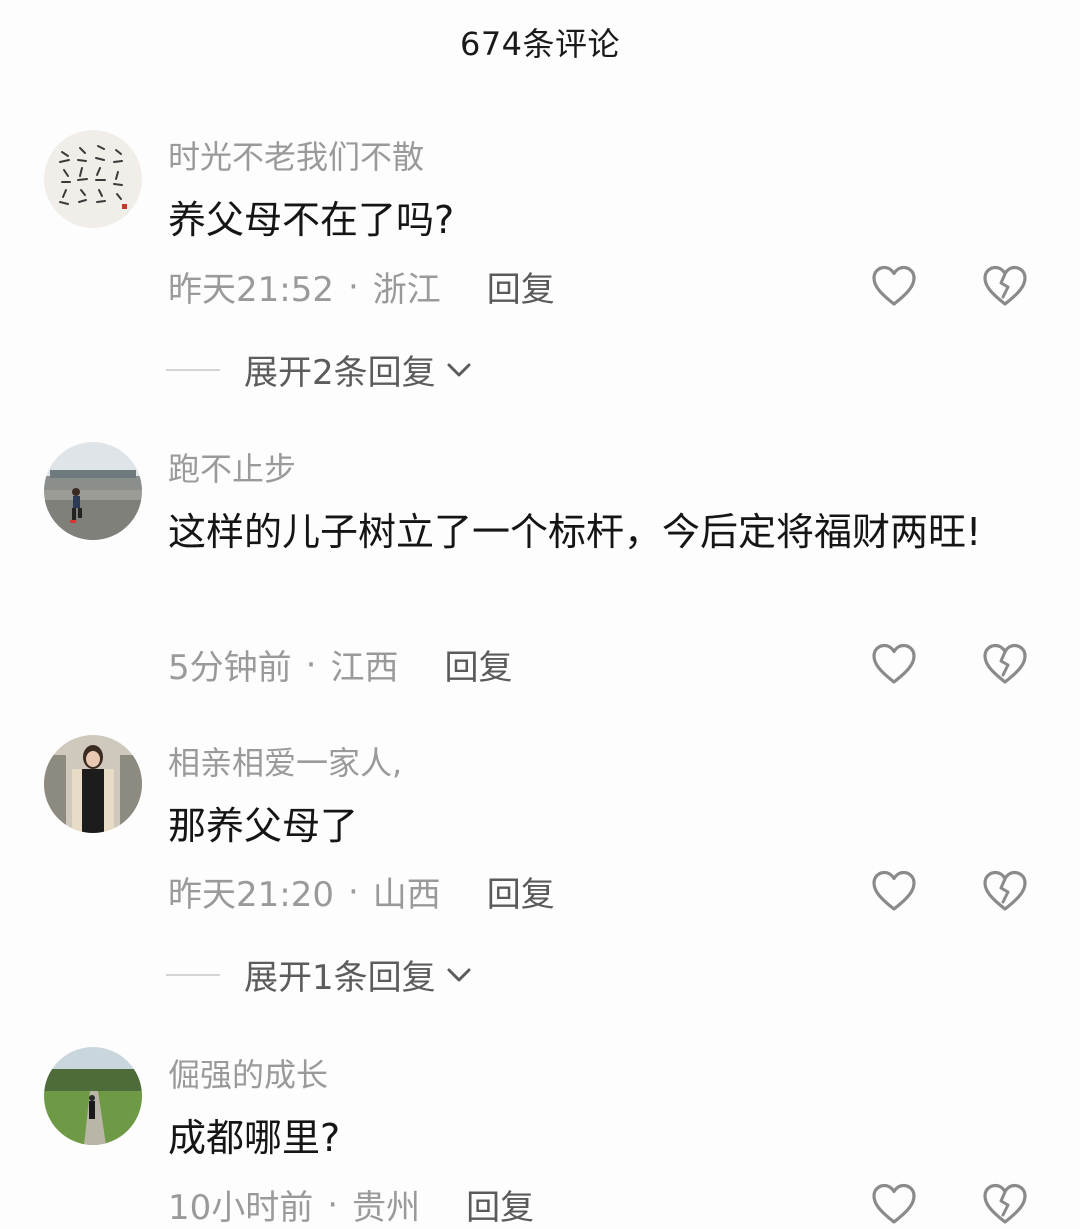 This screenshot has width=1080, height=1229. Describe the element at coordinates (340, 373) in the screenshot. I see `expand-replies-label: 展开2条回复` at that location.